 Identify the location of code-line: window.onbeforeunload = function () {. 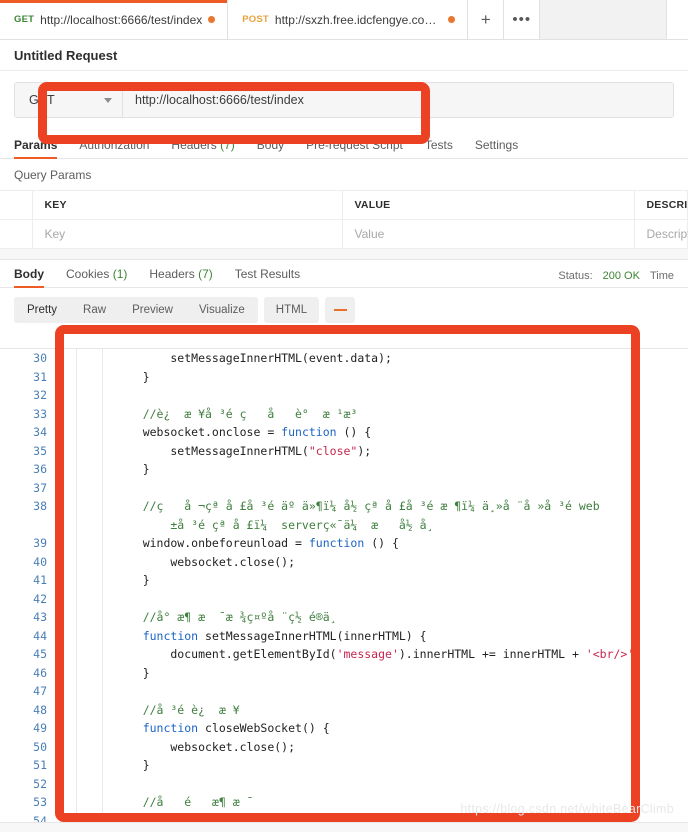
(257, 543).